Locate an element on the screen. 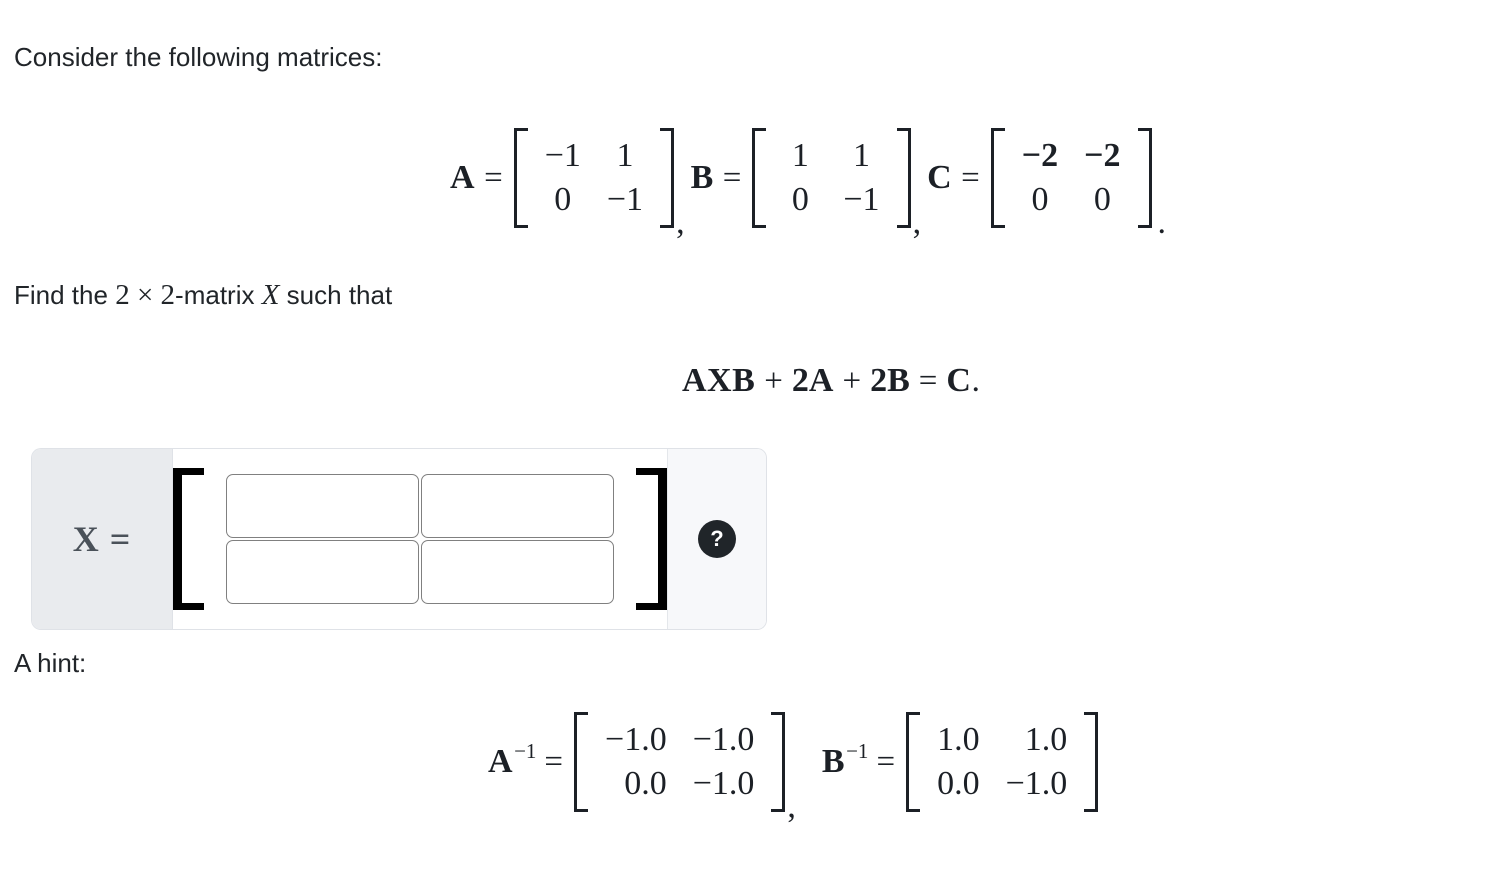  hint-matrix-b-cell-11: −1.0 is located at coordinates (1036, 783).